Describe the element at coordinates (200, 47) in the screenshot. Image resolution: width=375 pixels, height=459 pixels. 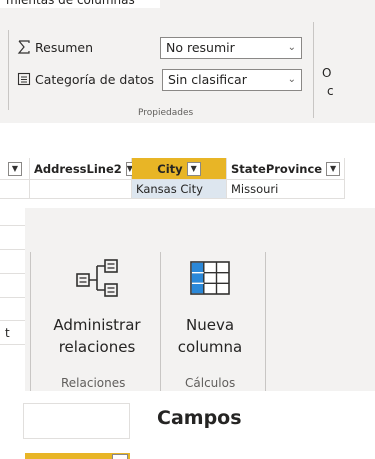
I see `summary-value: No resumir` at that location.